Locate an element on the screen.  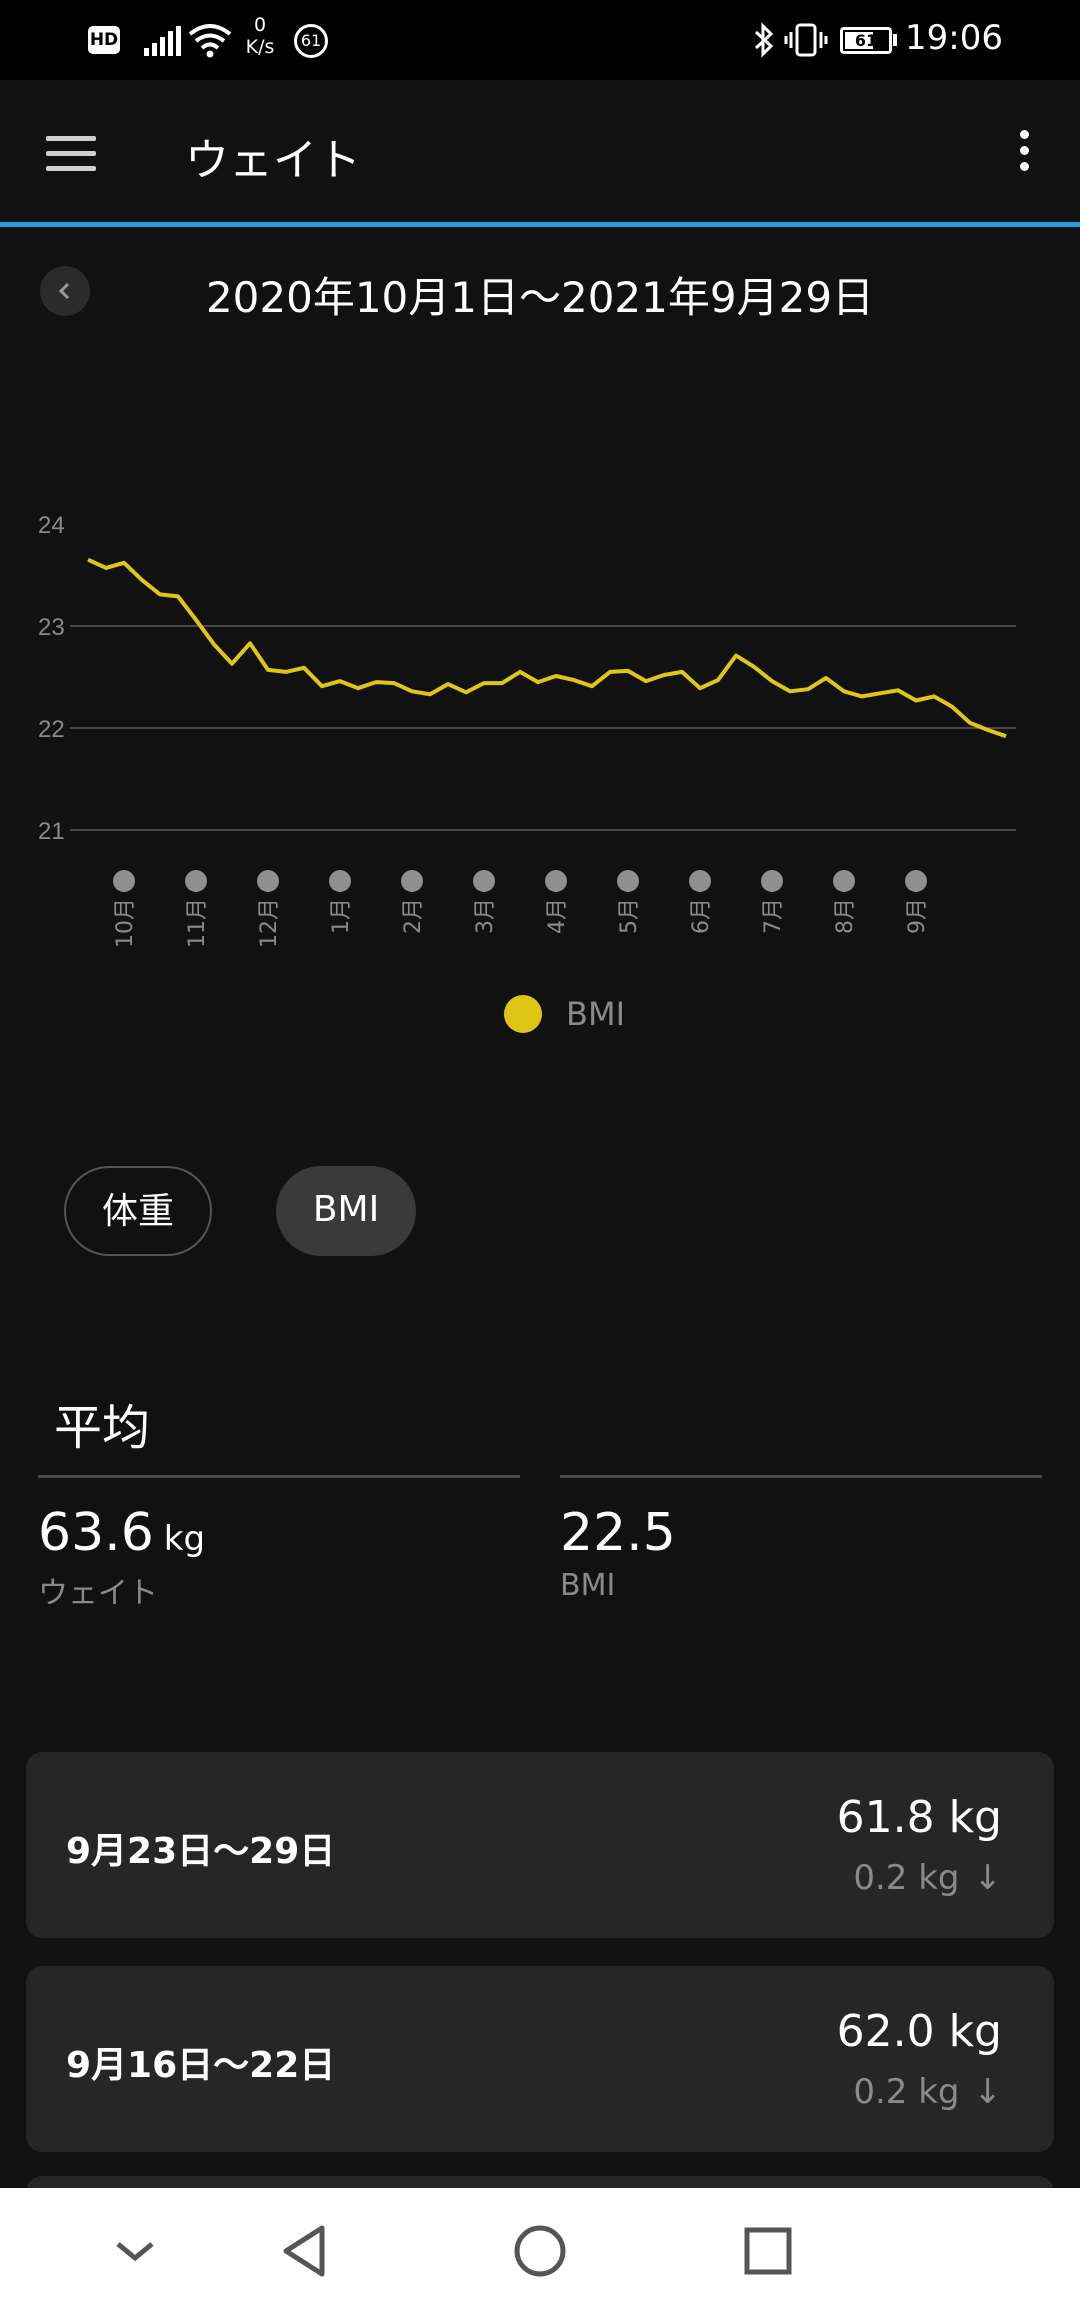
x-tick-label: 6月 is located at coordinates (701, 916).